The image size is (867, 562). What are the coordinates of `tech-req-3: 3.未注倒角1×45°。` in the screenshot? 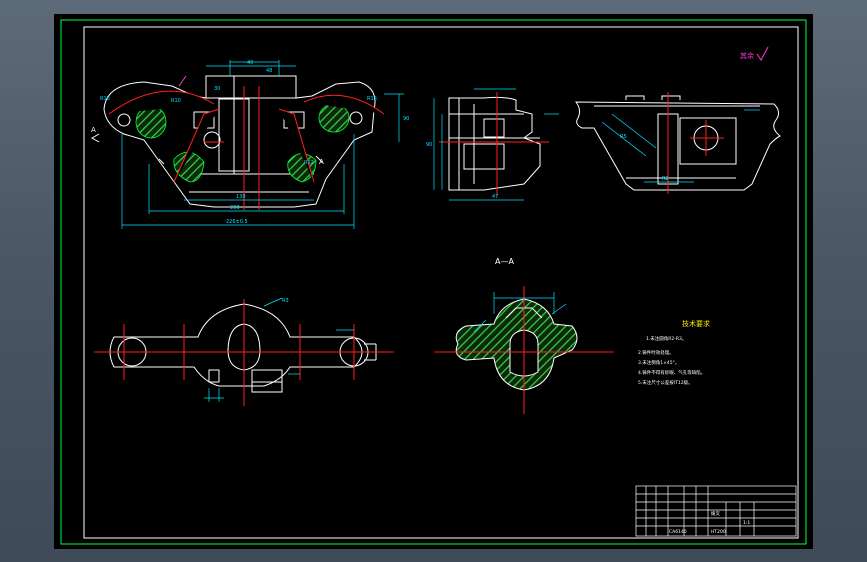 It's located at (658, 362).